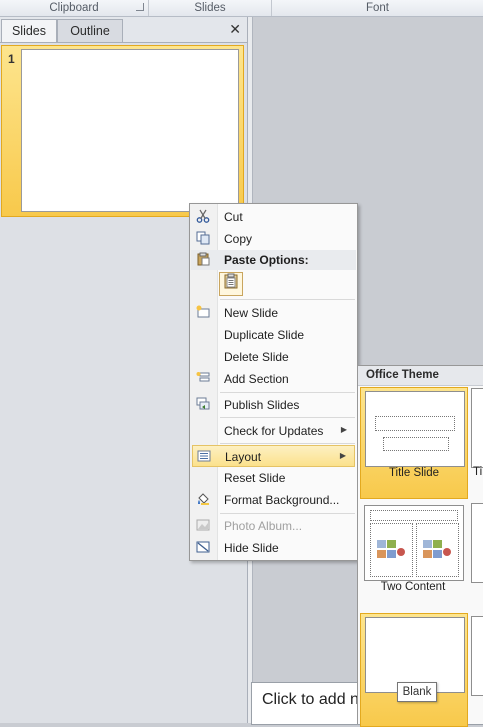 This screenshot has height=727, width=483. I want to click on menu-item-label: Copy, so click(238, 239).